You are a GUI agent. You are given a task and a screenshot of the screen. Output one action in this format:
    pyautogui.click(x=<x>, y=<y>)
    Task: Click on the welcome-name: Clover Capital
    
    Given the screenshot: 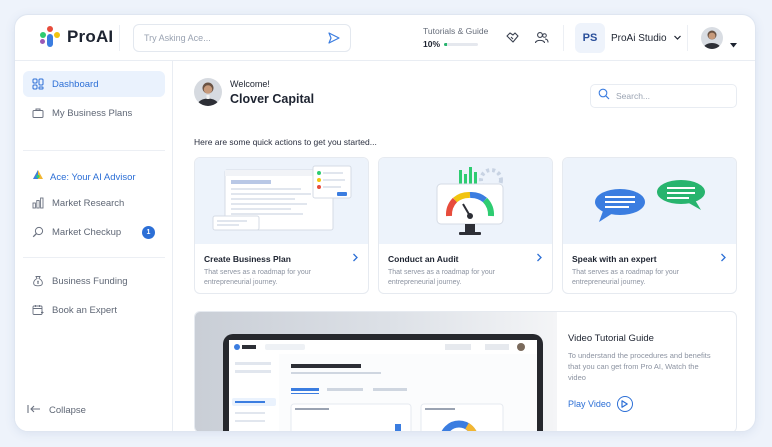 What is the action you would take?
    pyautogui.click(x=272, y=99)
    